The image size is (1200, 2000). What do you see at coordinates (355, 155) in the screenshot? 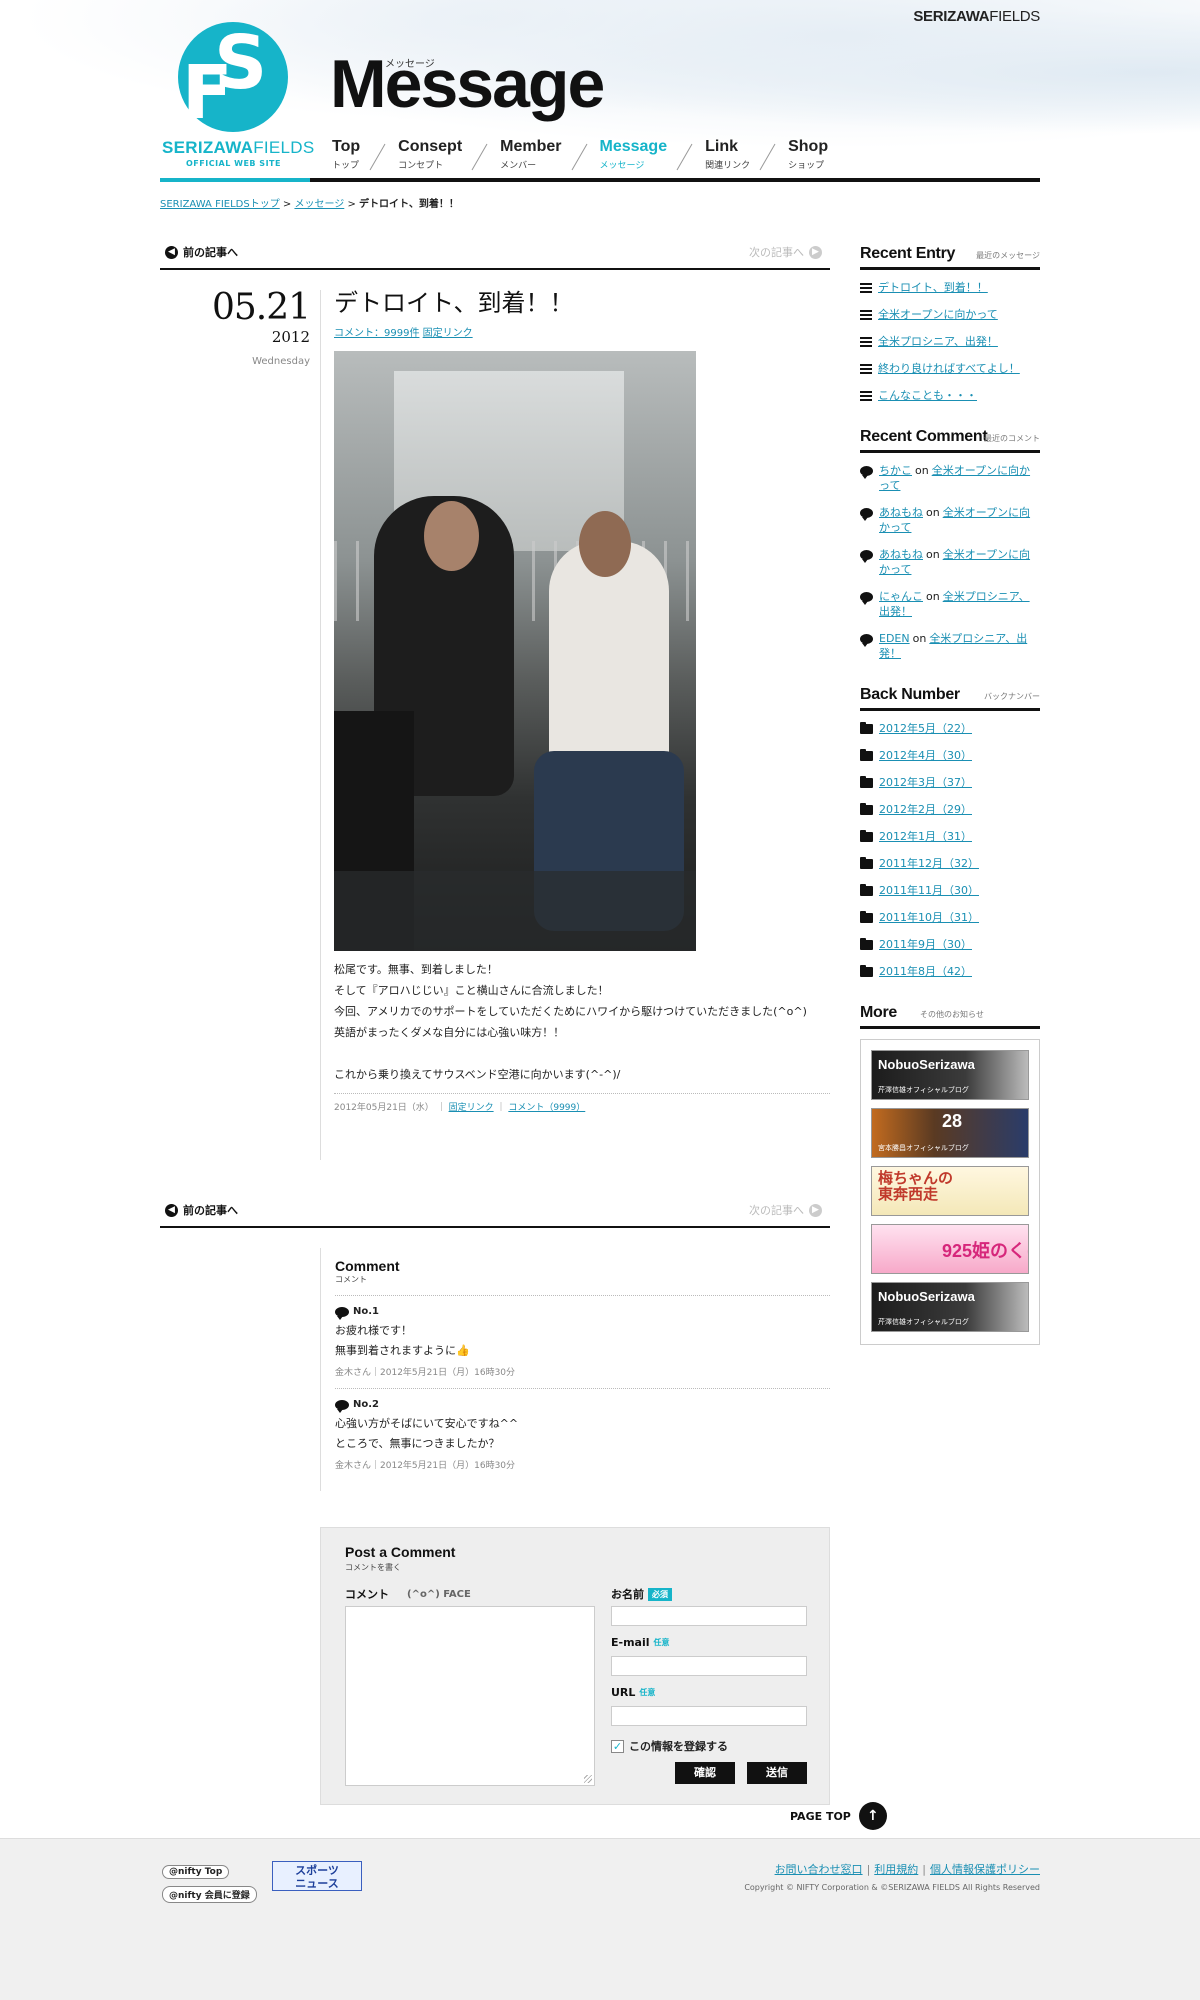
I see `nav-item-top: Top トップ` at bounding box center [355, 155].